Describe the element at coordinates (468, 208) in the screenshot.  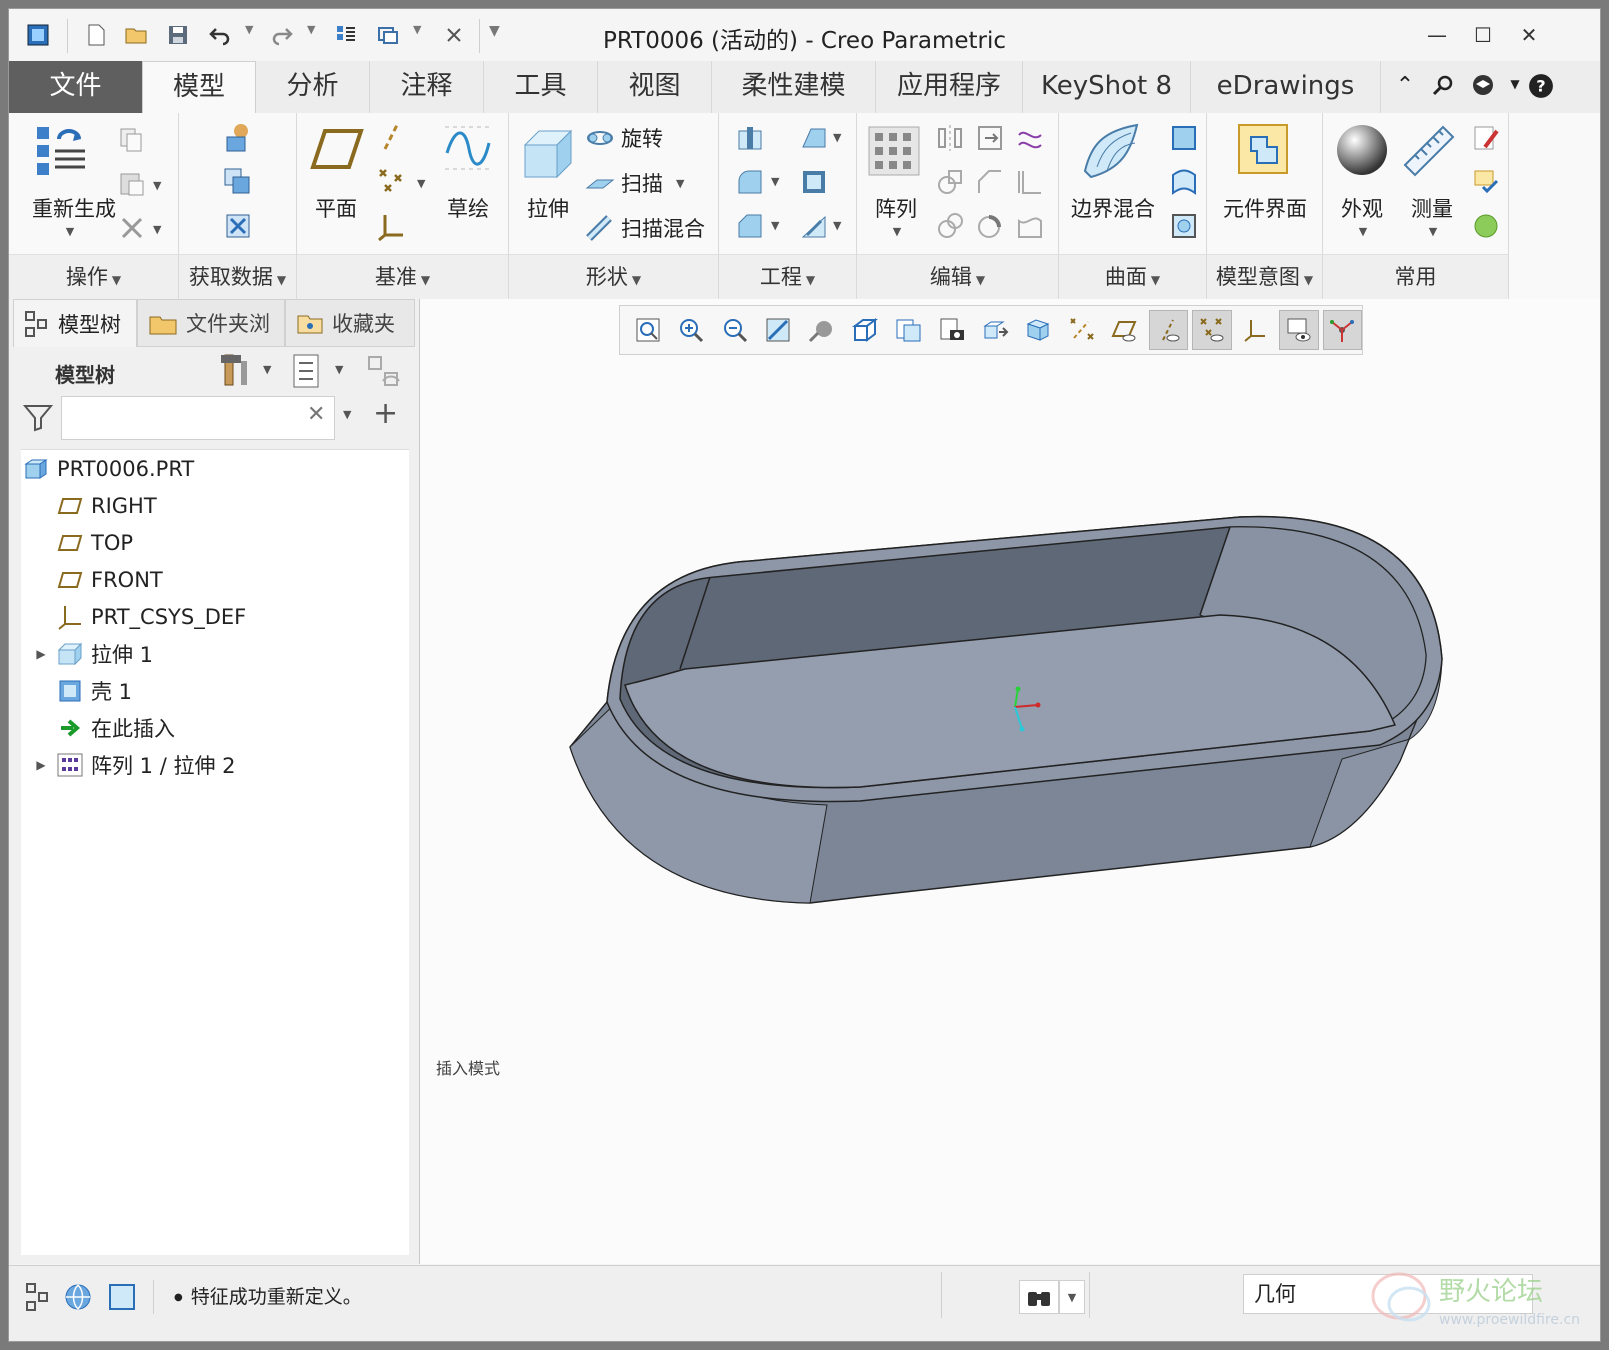
I see `sketch-button: 草绘` at that location.